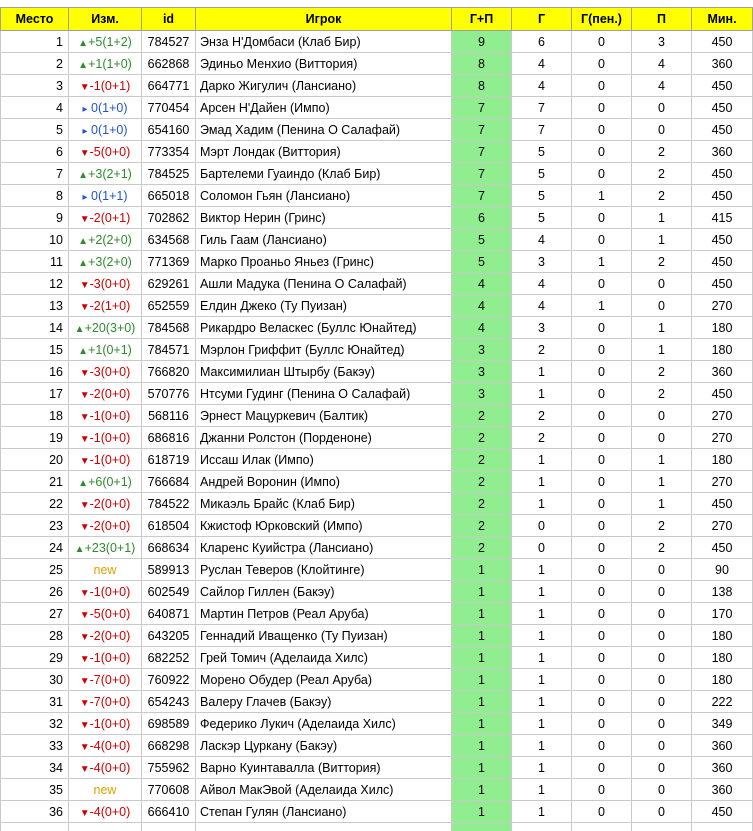 Image resolution: width=753 pixels, height=831 pixels. Describe the element at coordinates (110, 305) in the screenshot. I see `change-value: -2(1+0)` at that location.